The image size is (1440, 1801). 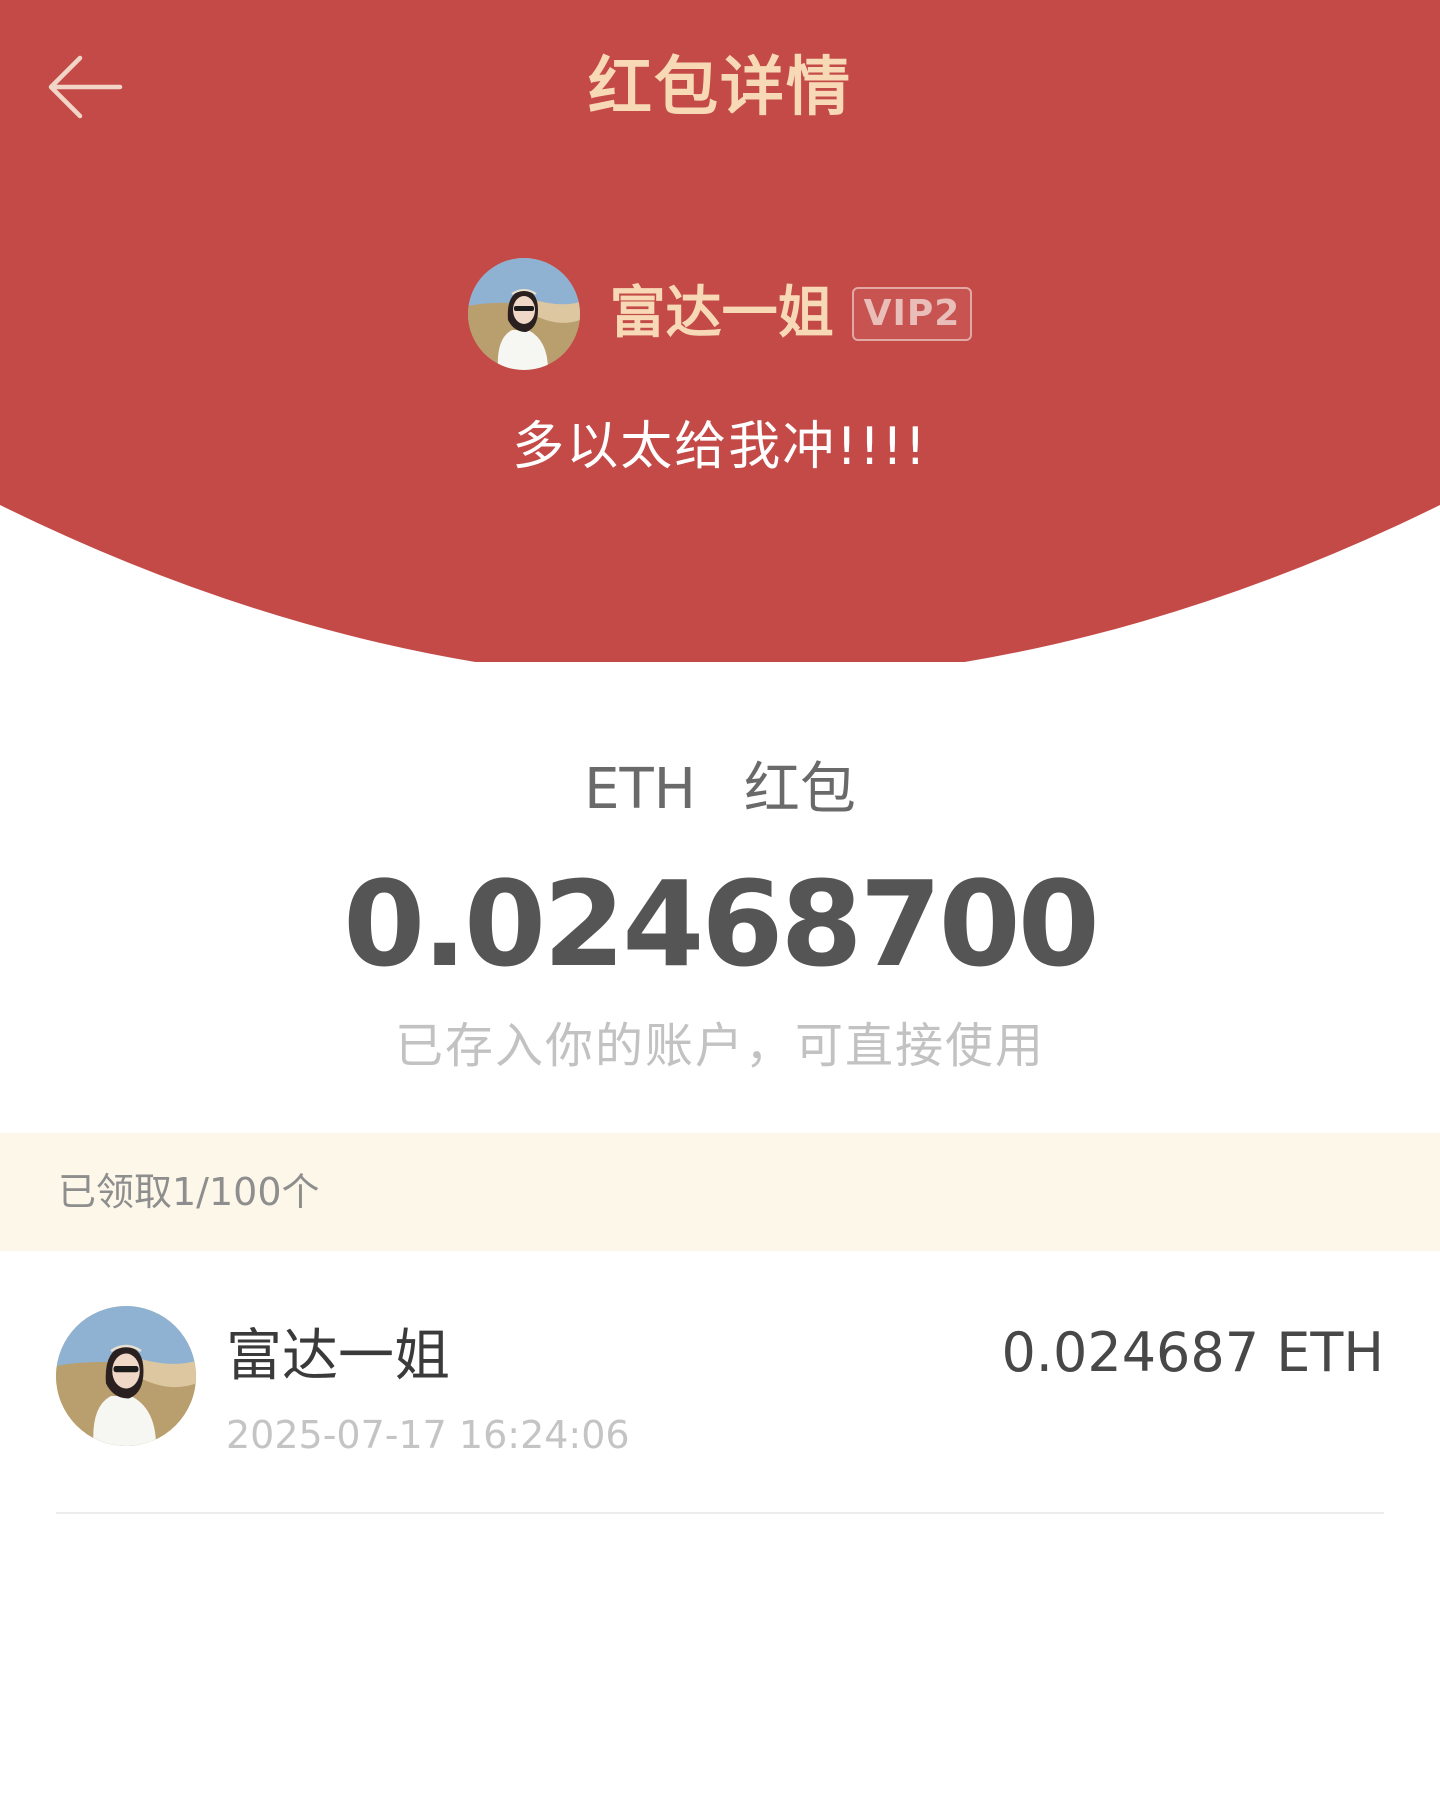 I want to click on greeting-message: 多以太给我冲!!!!, so click(x=720, y=447).